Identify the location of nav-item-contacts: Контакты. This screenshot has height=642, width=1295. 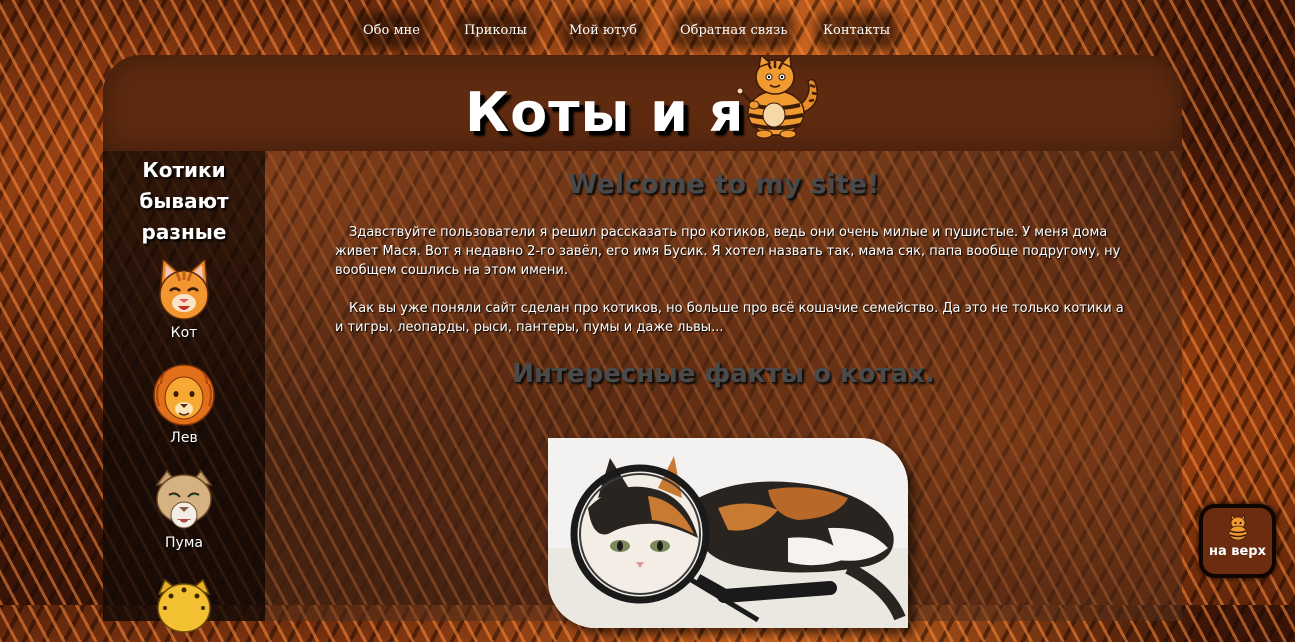
(857, 31).